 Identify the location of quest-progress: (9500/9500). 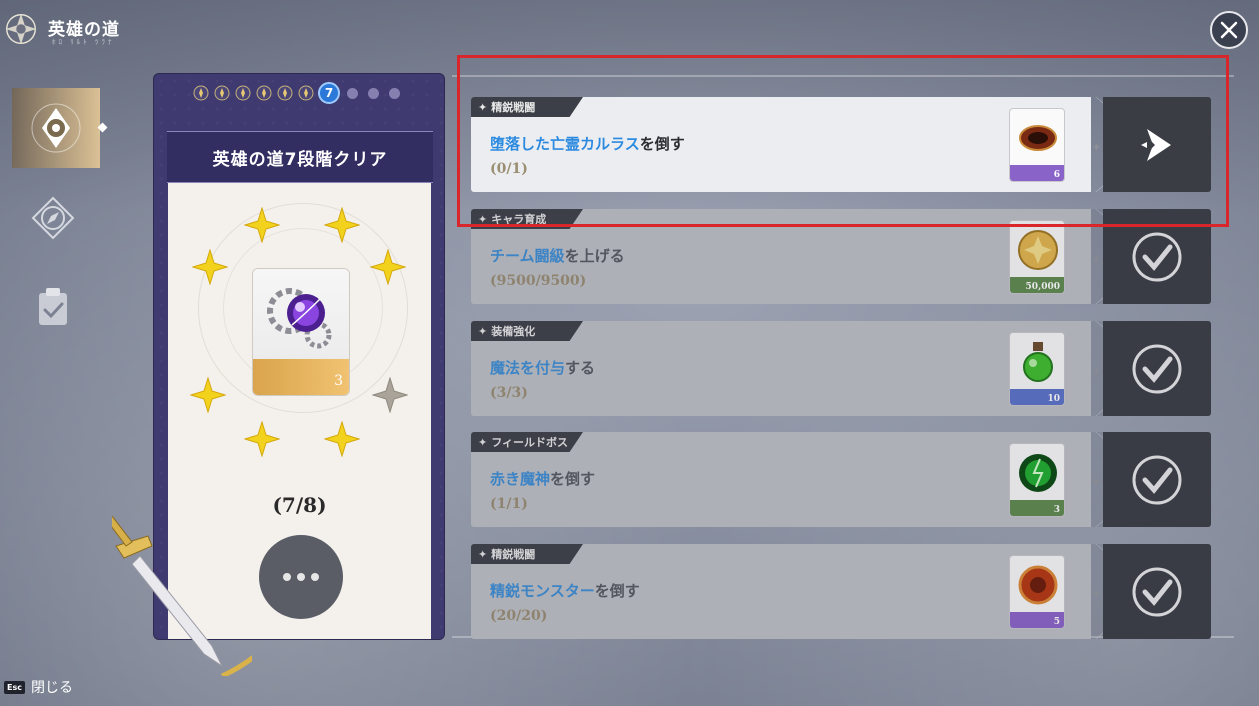
(538, 281).